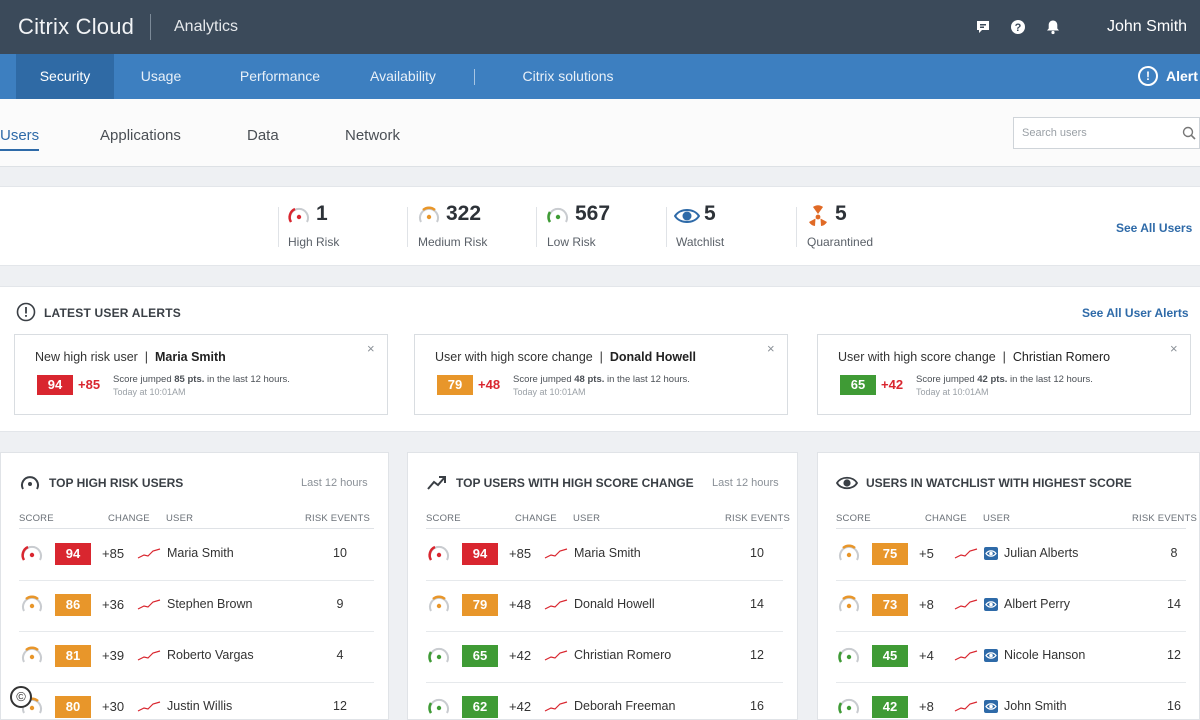 The height and width of the screenshot is (720, 1200). I want to click on risk-events-count: 12, so click(1174, 655).